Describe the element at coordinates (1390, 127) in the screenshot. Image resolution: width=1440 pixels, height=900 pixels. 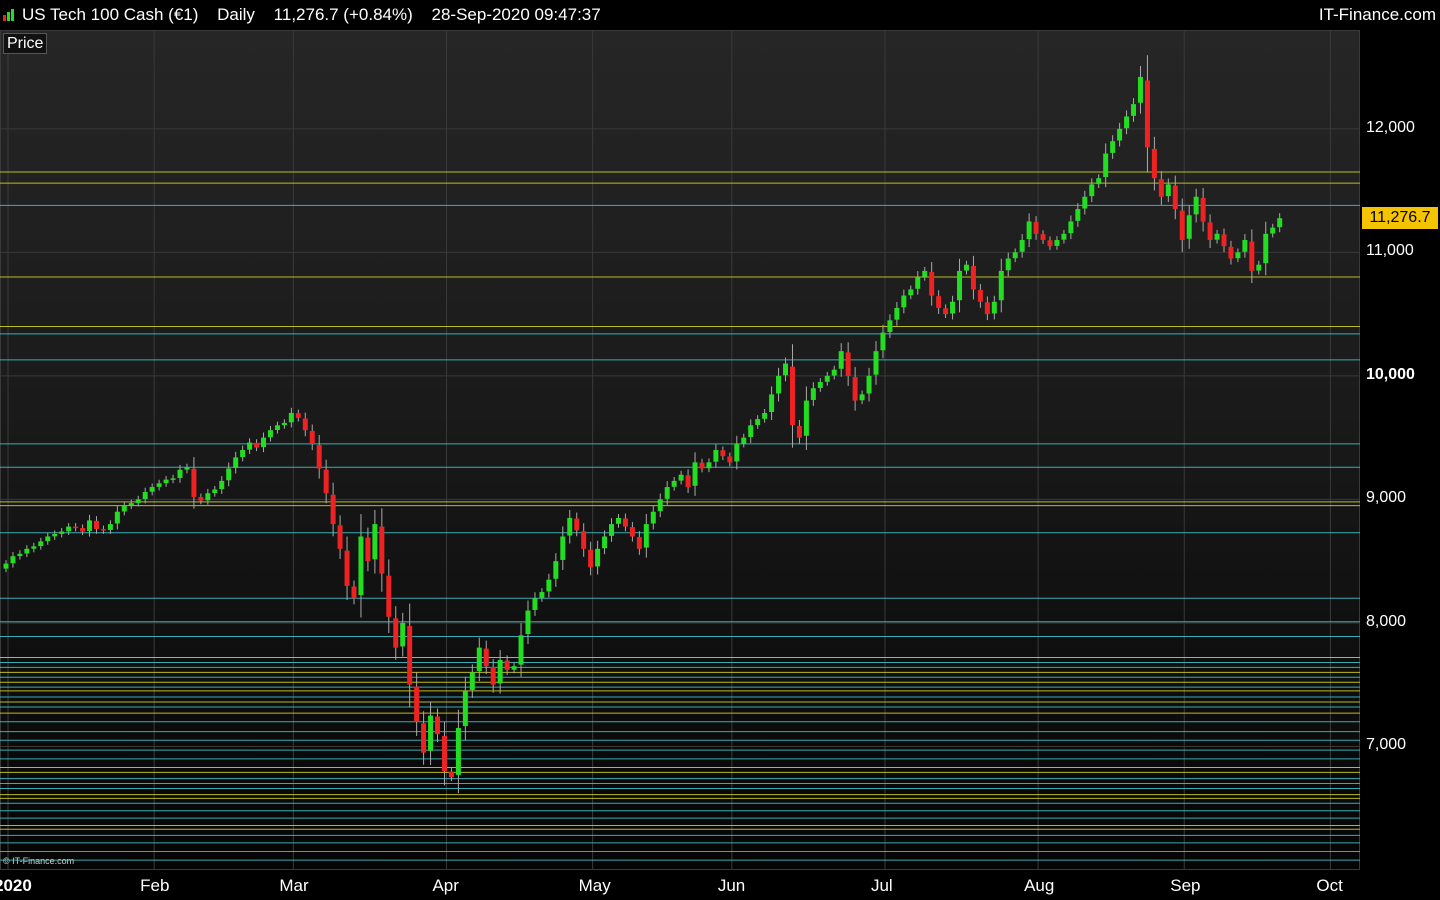
I see `y-tick-label: 12,000` at that location.